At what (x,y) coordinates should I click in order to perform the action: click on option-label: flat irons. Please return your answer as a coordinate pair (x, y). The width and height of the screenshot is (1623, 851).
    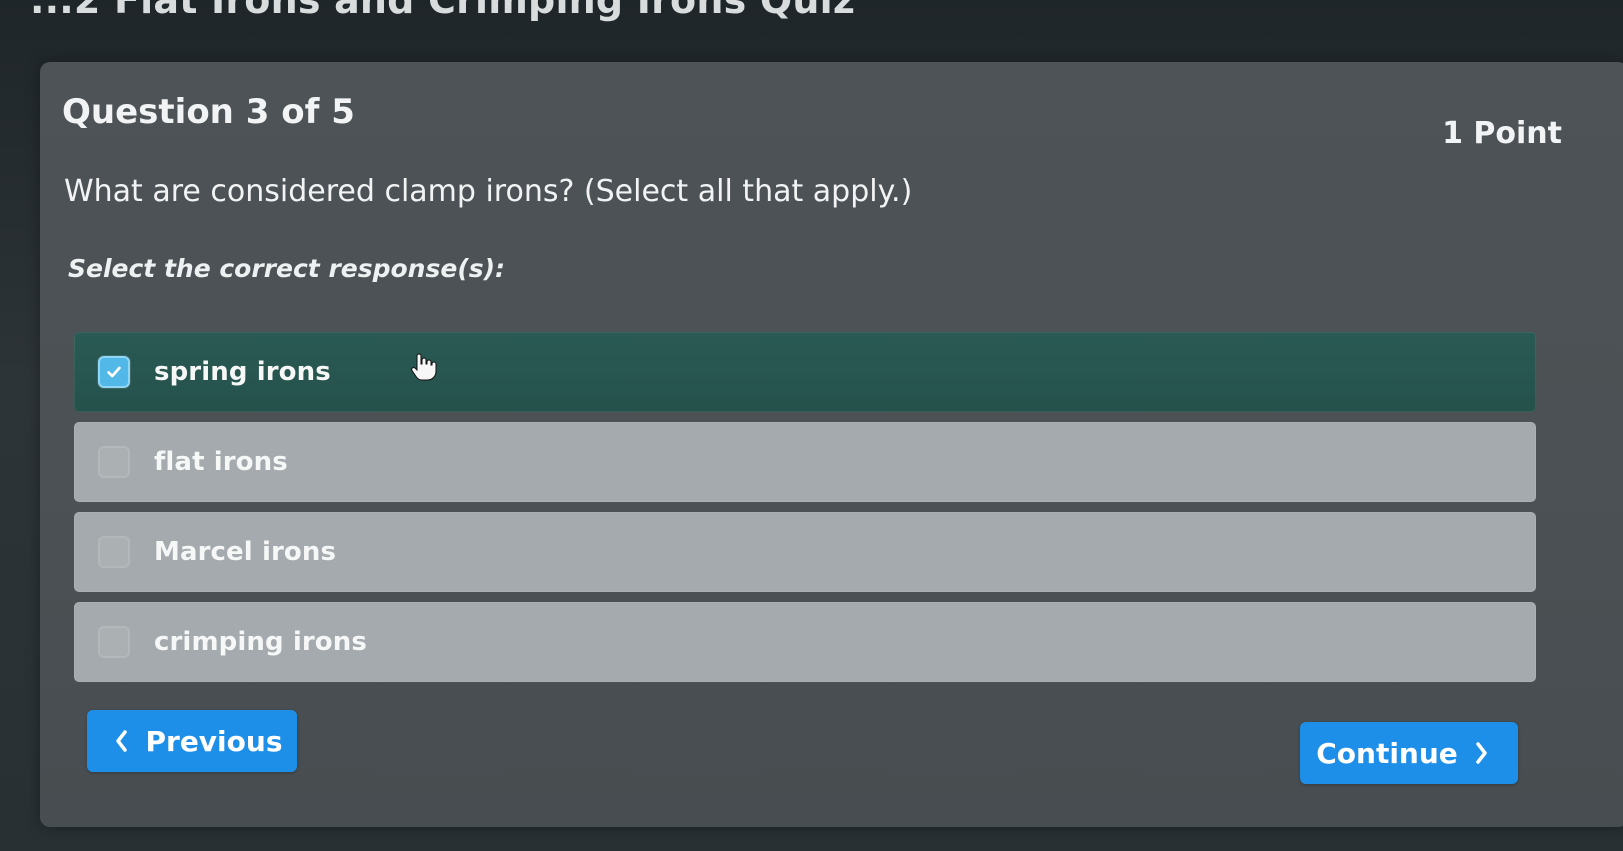
    Looking at the image, I should click on (221, 462).